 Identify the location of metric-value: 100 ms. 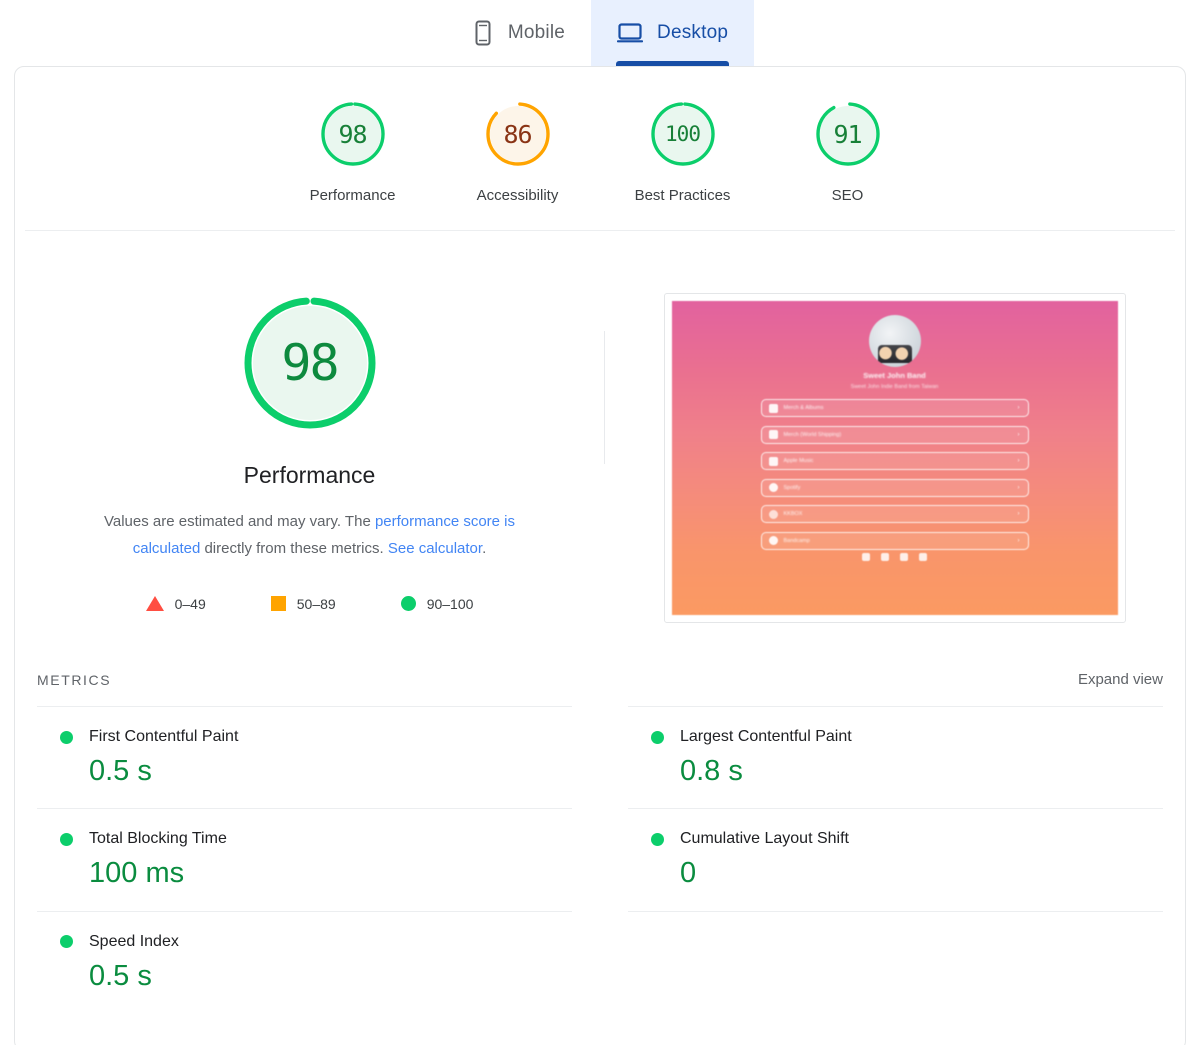
(137, 873).